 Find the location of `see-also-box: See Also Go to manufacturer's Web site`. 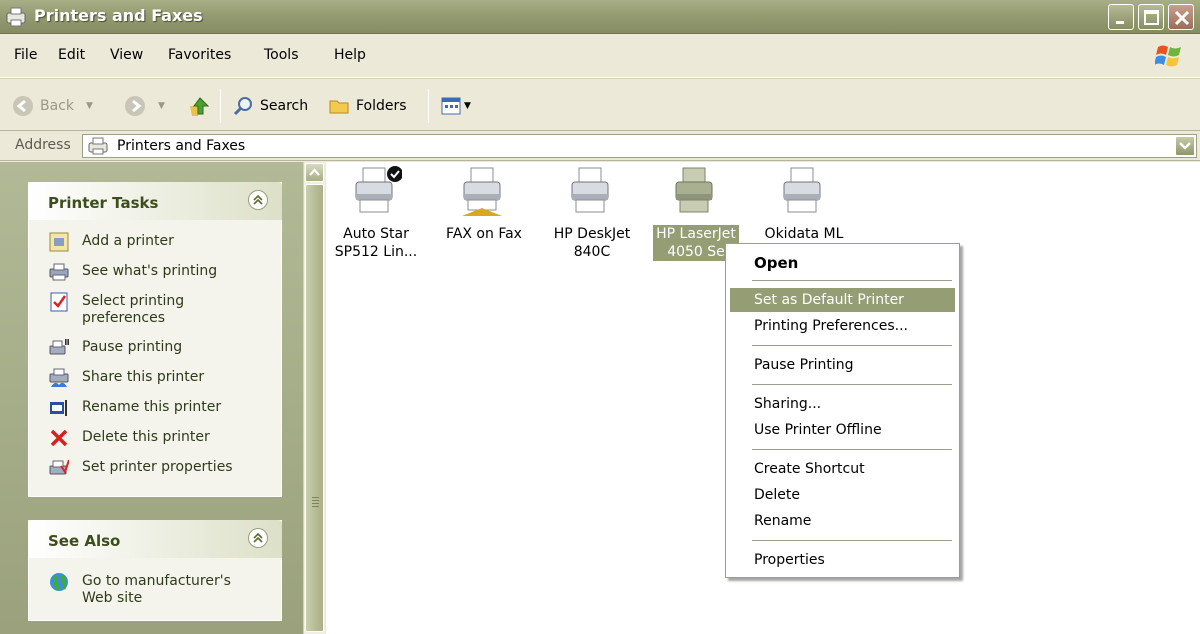

see-also-box: See Also Go to manufacturer's Web site is located at coordinates (155, 570).